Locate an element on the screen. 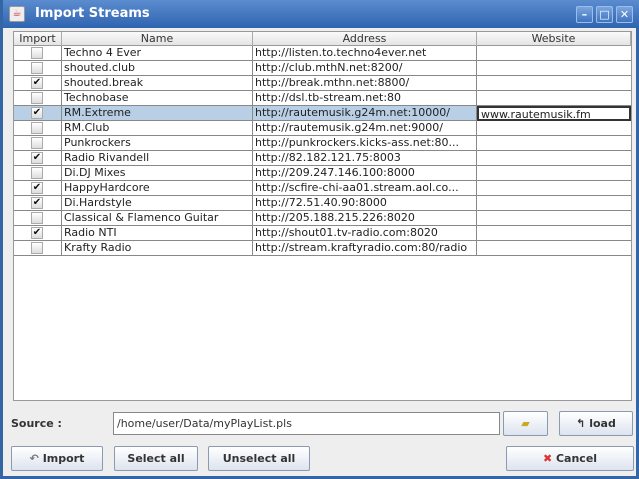 The image size is (639, 479). name-cell: Techno 4 Ever is located at coordinates (157, 53).